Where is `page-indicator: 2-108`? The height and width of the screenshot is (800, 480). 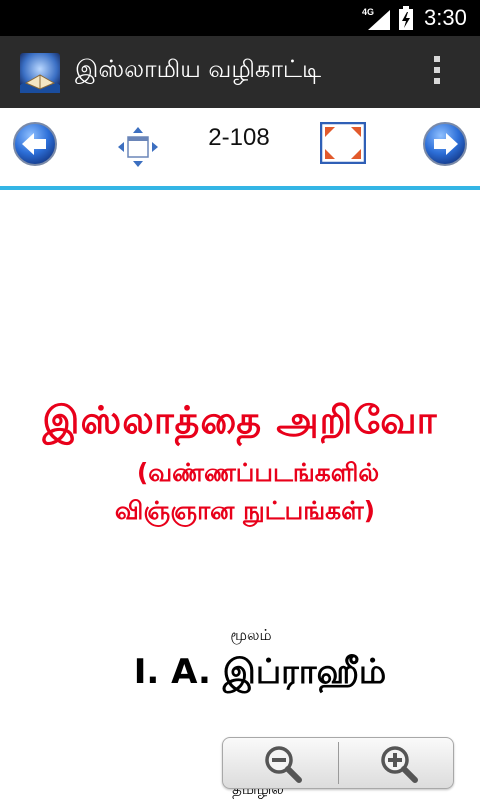
page-indicator: 2-108 is located at coordinates (239, 137).